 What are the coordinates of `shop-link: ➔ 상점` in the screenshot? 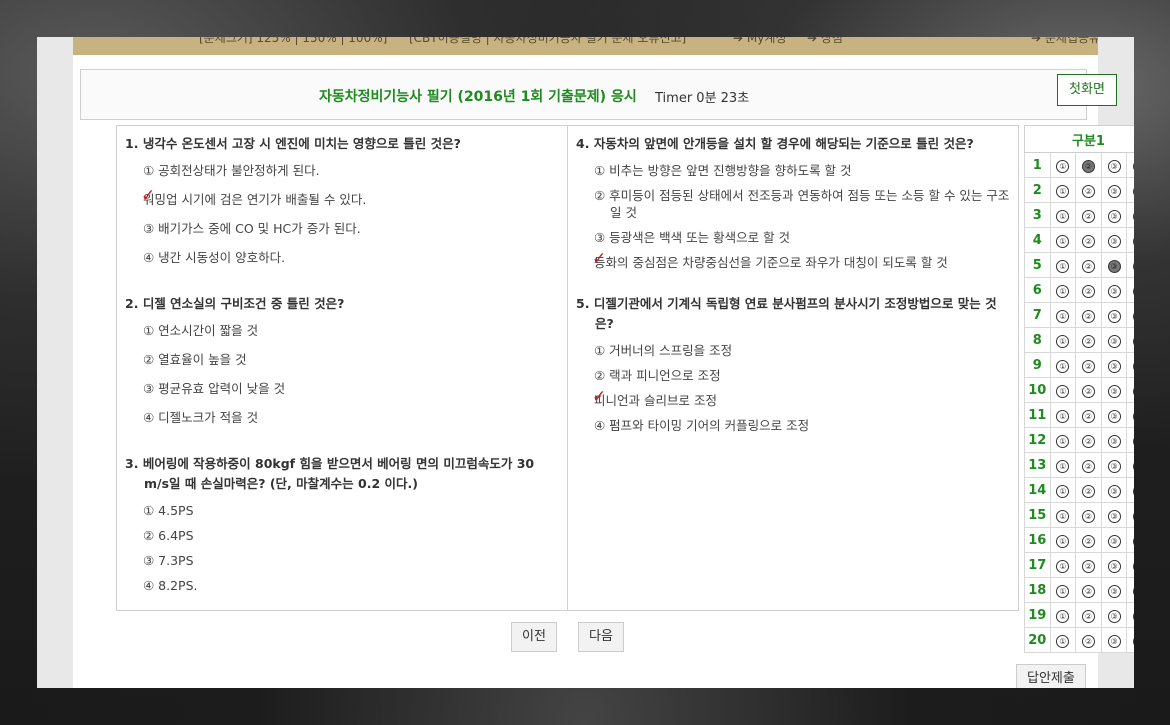 It's located at (825, 41).